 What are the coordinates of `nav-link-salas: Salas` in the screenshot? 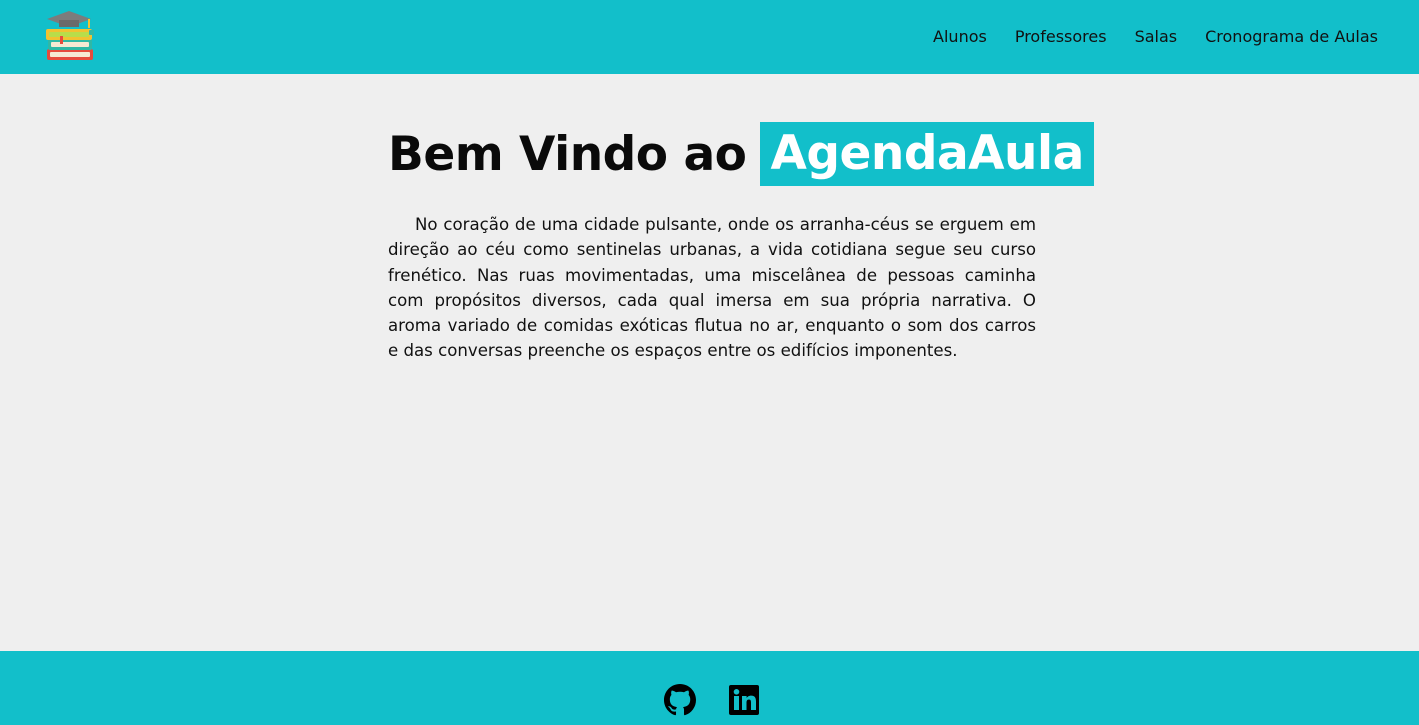 It's located at (1156, 37).